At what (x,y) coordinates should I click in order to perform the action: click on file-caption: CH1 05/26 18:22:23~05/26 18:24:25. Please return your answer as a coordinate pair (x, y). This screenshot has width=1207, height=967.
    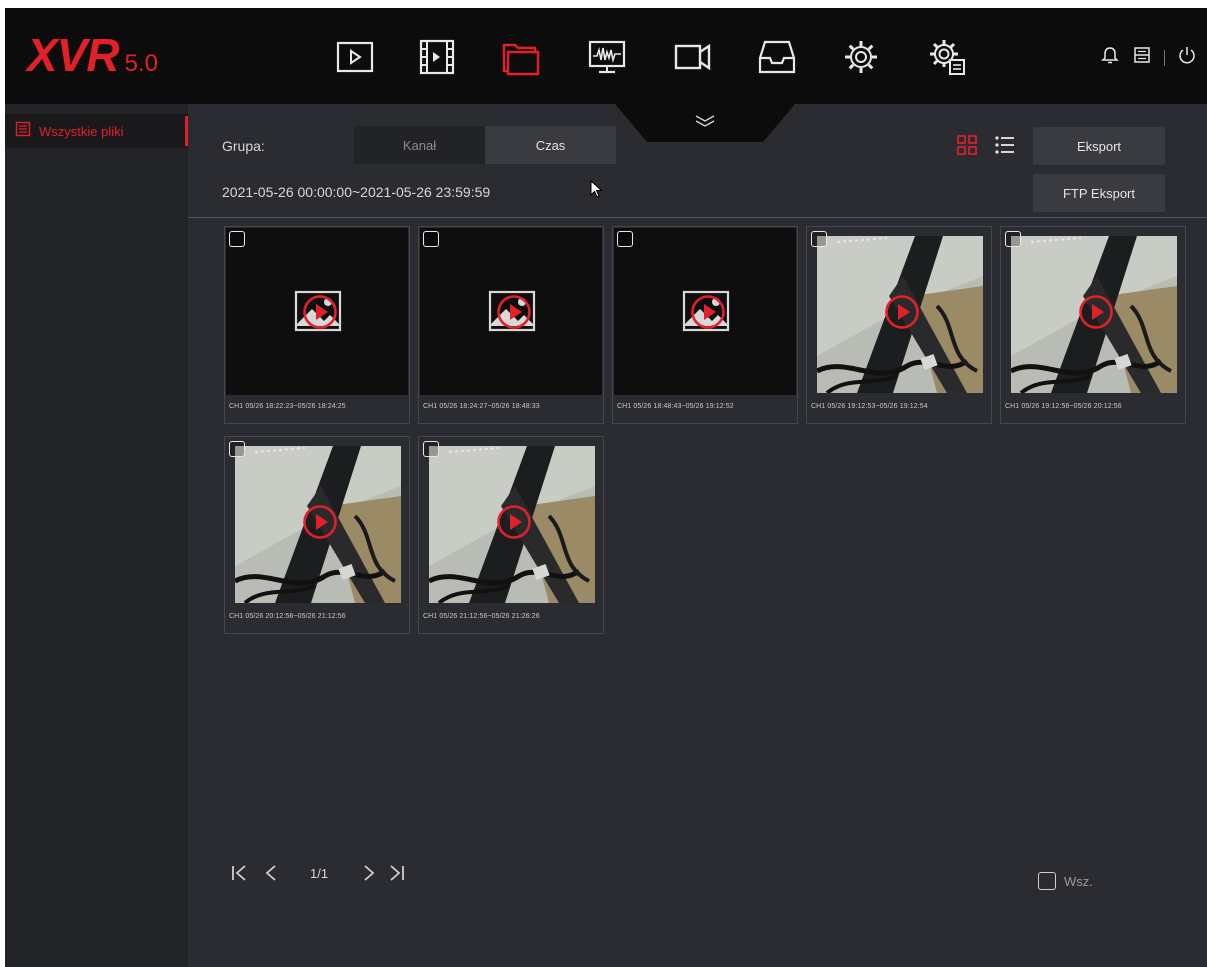
    Looking at the image, I should click on (287, 406).